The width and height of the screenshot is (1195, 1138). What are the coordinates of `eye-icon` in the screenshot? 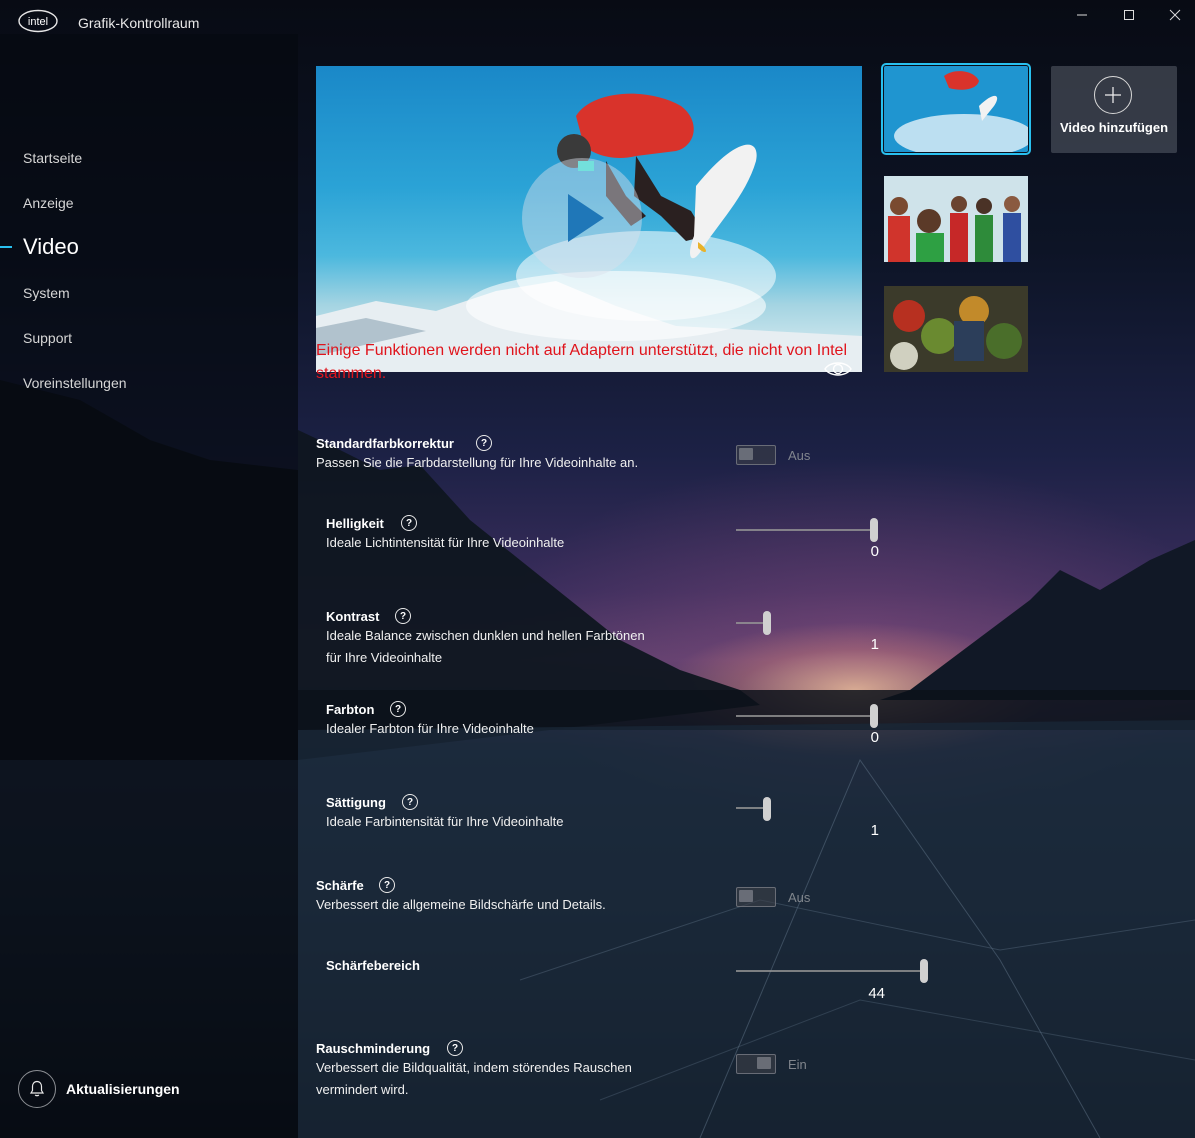 It's located at (838, 371).